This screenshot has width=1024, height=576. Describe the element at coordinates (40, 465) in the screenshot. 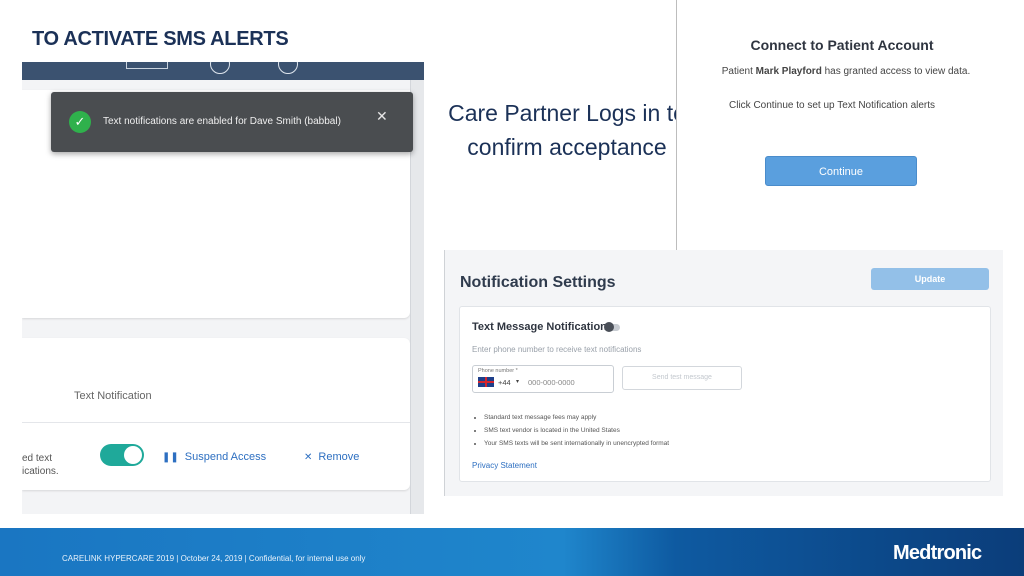

I see `truncated-description: ed text ications.` at that location.